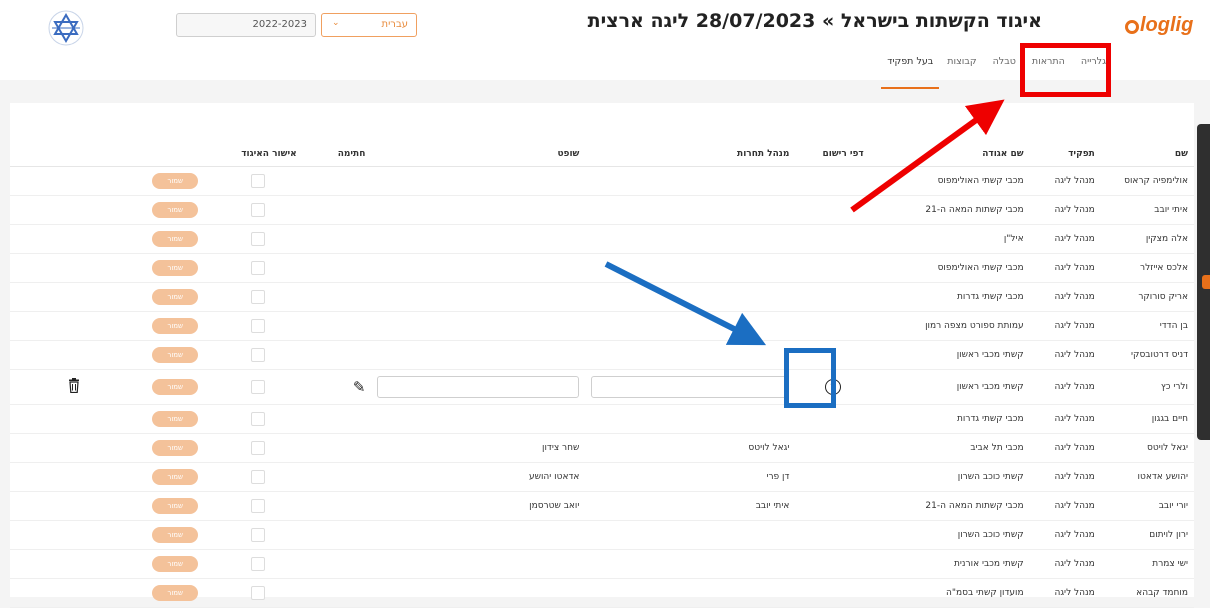 The image size is (1210, 608). I want to click on blue-arrow, so click(685, 303).